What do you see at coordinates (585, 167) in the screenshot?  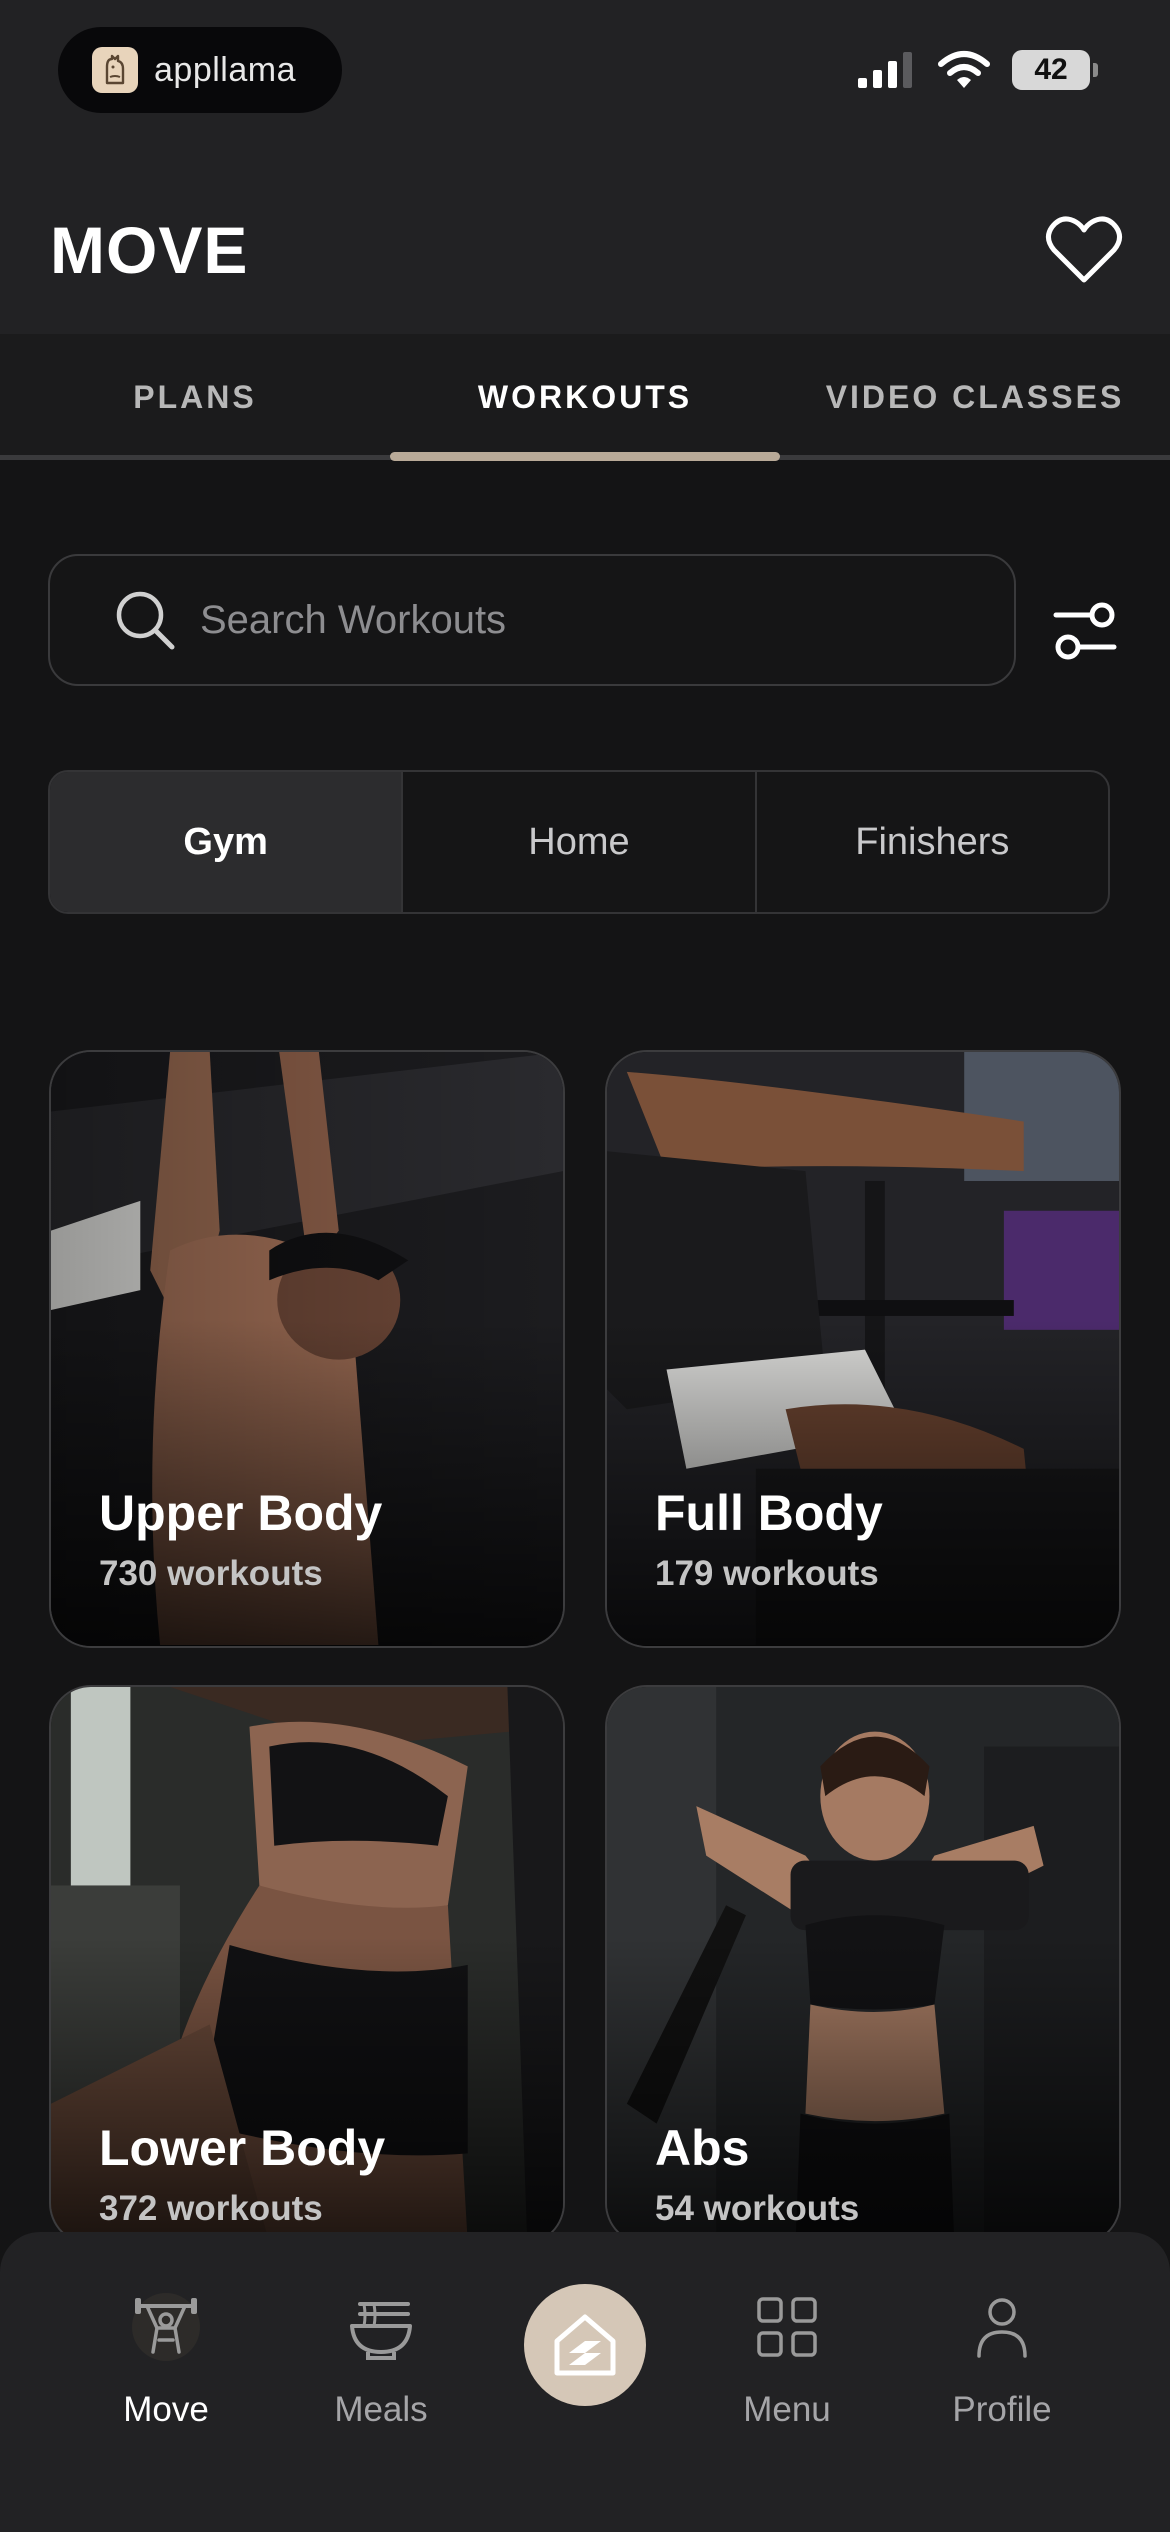 I see `header-area: appllama 42 MOVE` at bounding box center [585, 167].